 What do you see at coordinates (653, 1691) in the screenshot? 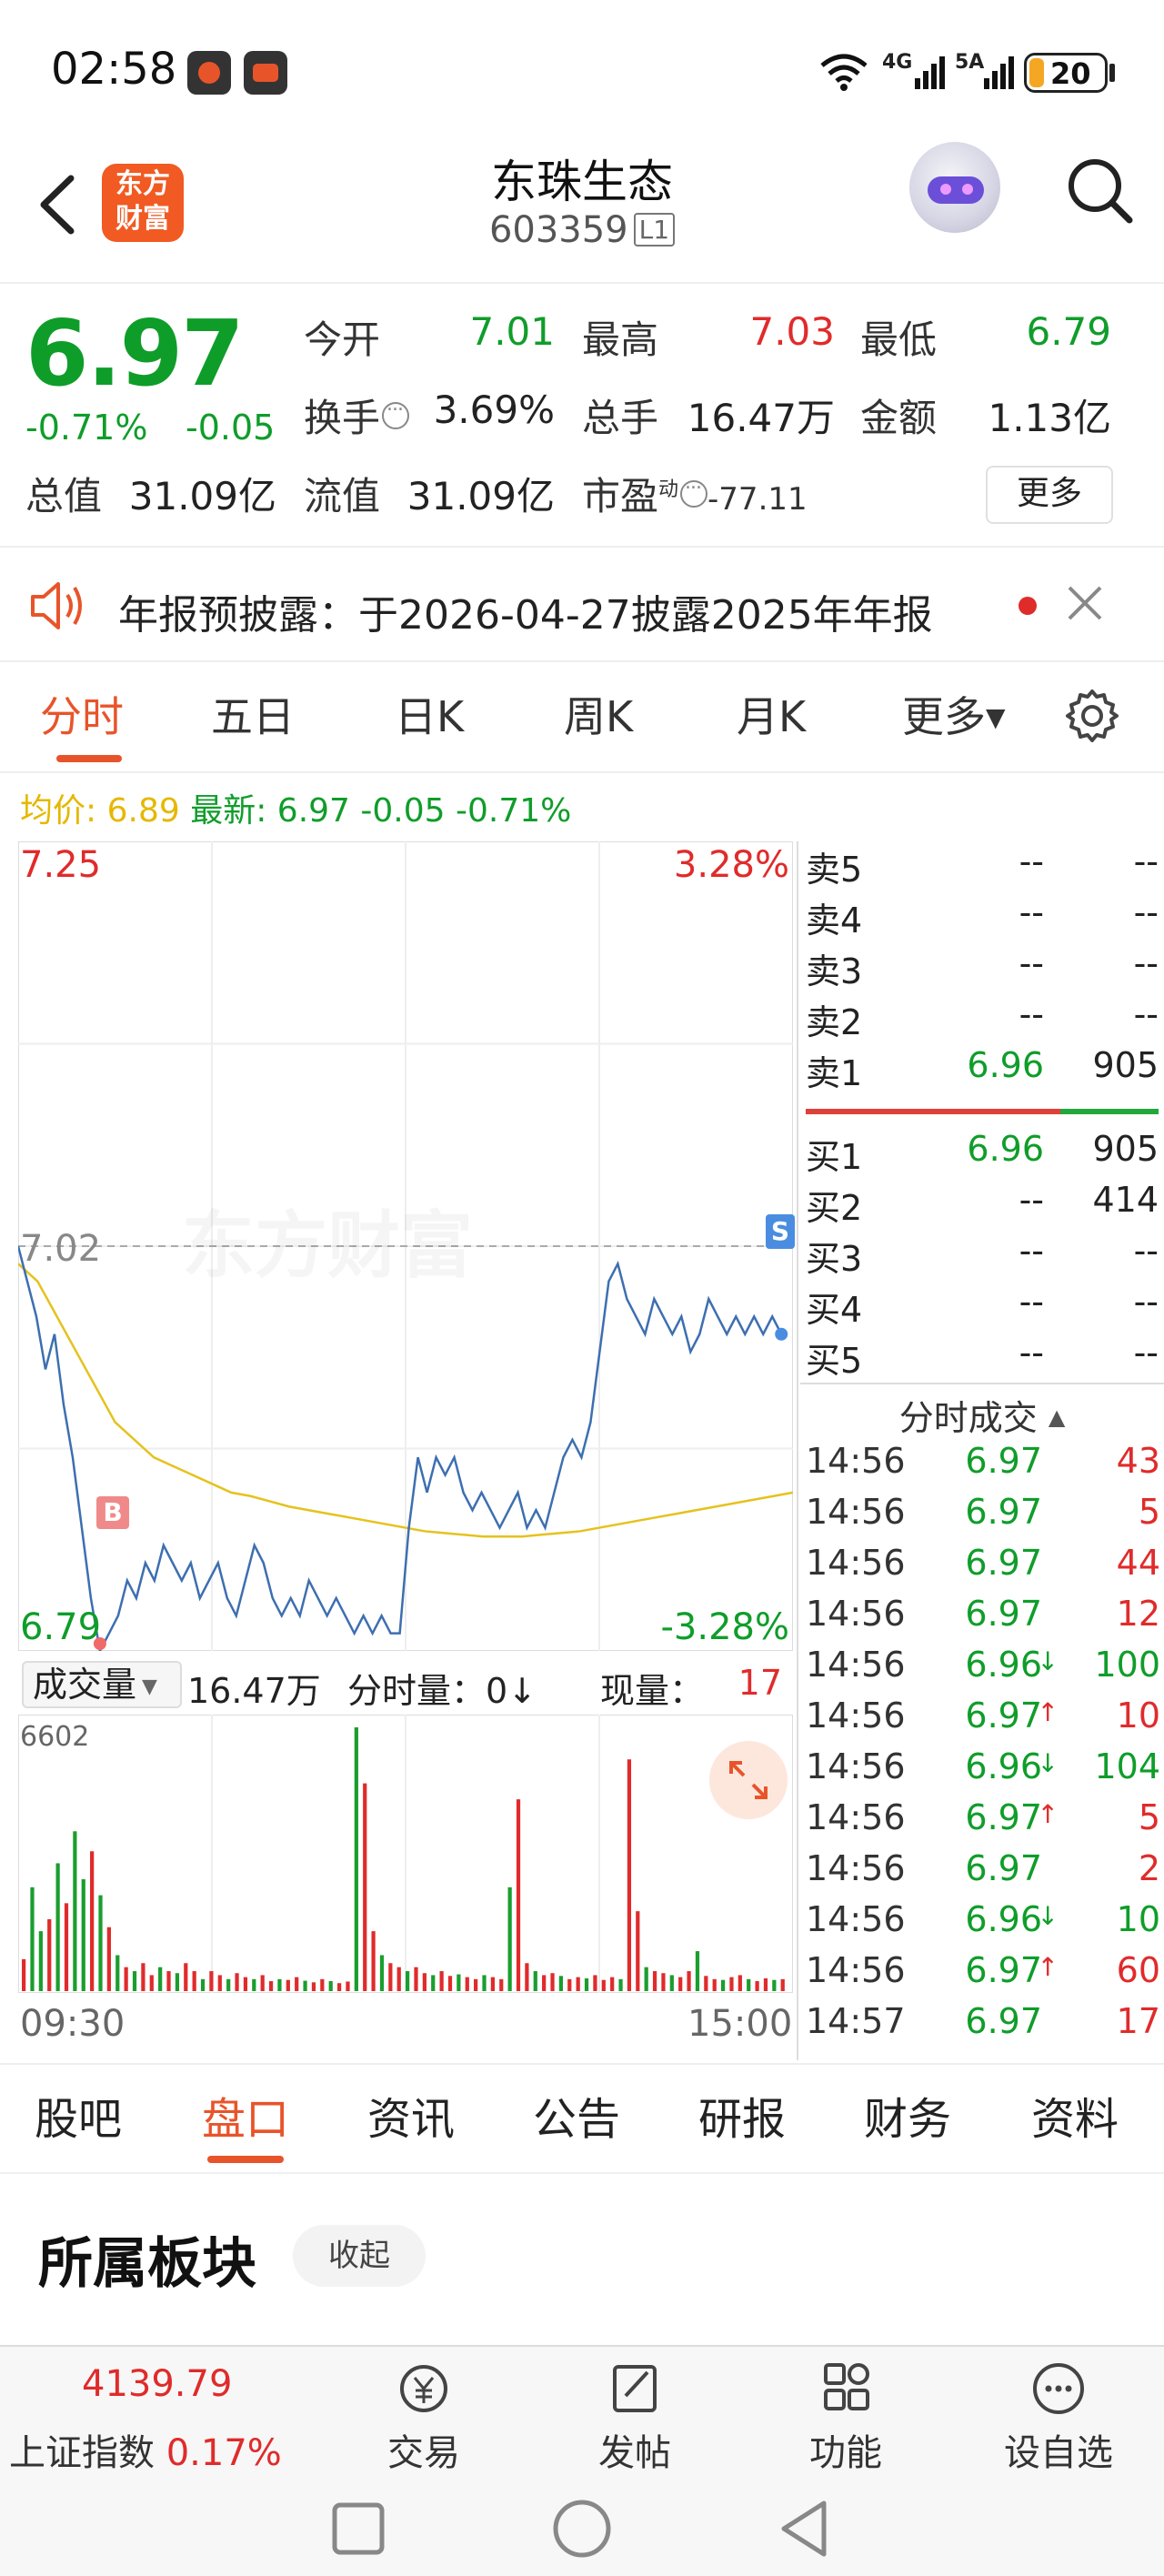
I see `current-volume-label: 现量：` at bounding box center [653, 1691].